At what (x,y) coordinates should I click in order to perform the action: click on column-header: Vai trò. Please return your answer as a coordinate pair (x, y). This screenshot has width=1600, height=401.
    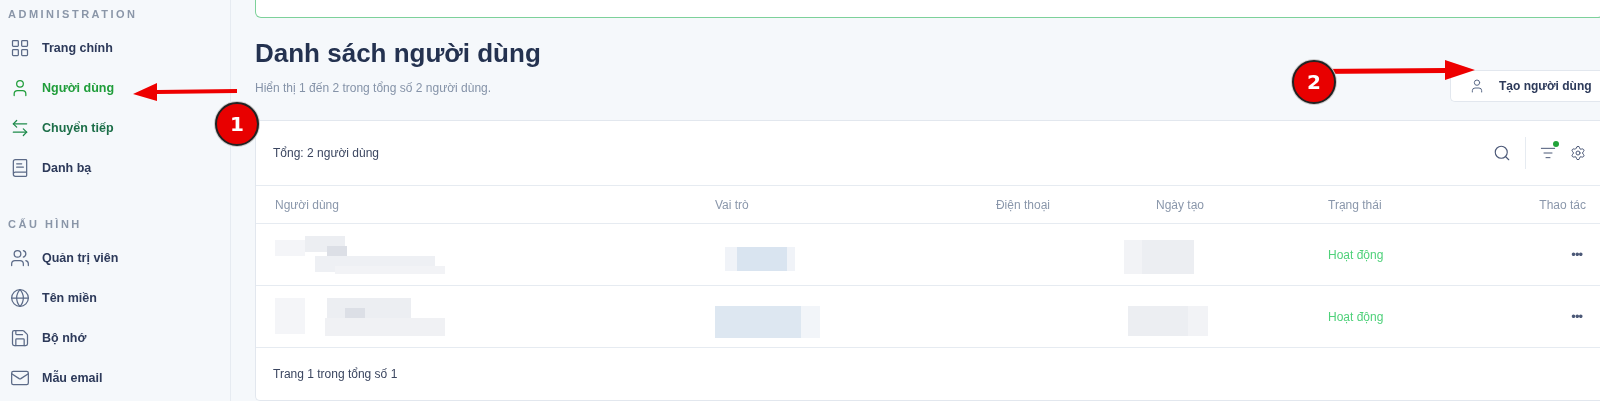
    Looking at the image, I should click on (732, 204).